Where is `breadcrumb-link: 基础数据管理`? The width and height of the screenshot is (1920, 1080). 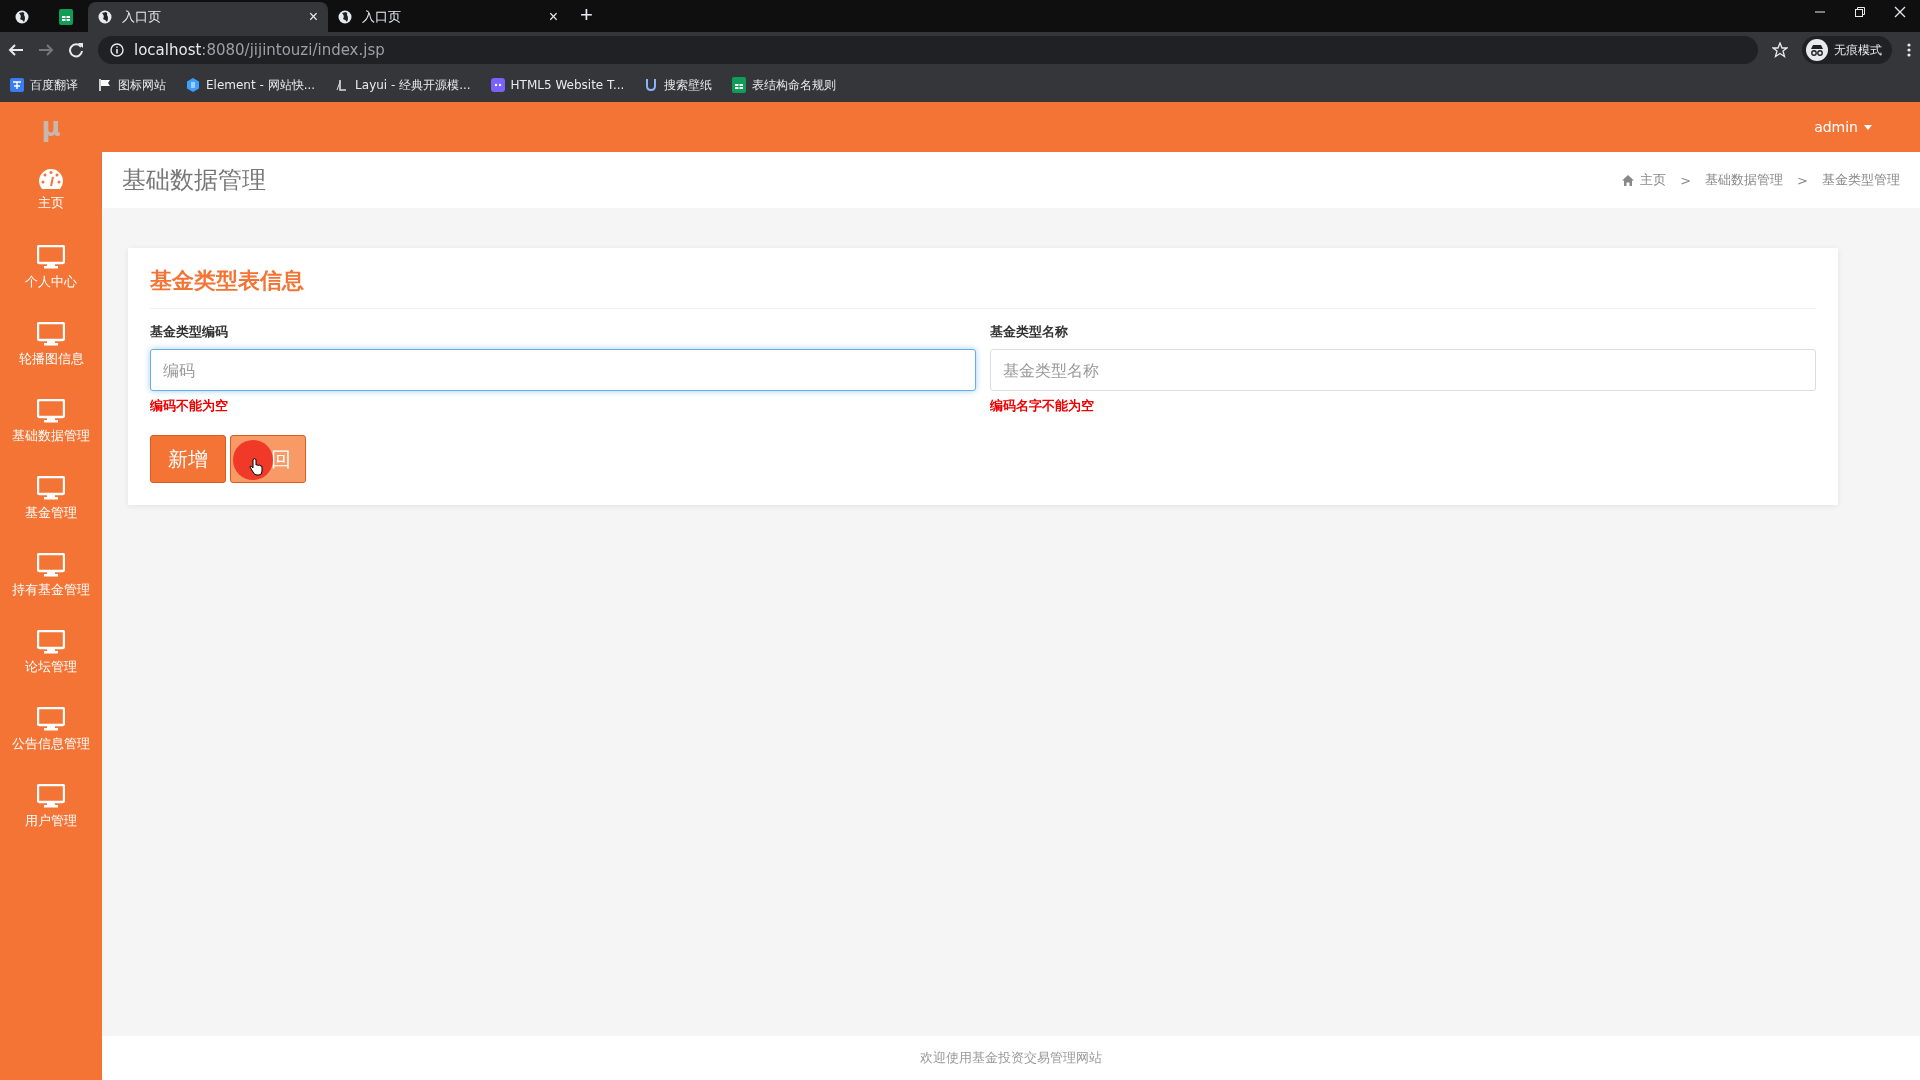 breadcrumb-link: 基础数据管理 is located at coordinates (1744, 180).